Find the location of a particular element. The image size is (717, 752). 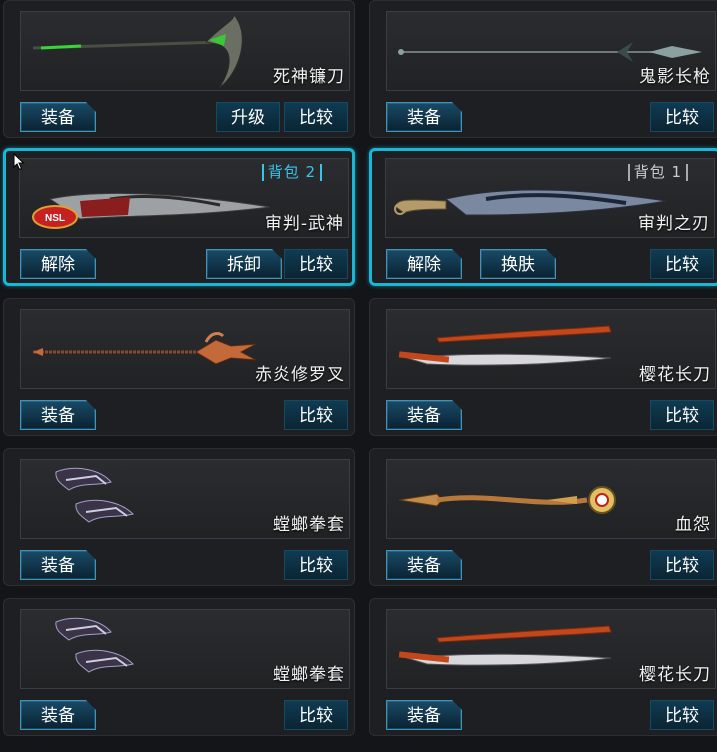

weapon-name: 赤炎修罗叉 is located at coordinates (300, 375).